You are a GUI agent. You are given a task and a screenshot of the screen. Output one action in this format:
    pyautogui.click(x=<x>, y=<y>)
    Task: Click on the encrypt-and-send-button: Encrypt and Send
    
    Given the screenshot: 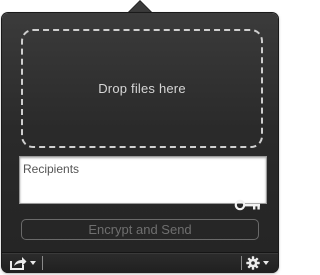 What is the action you would take?
    pyautogui.click(x=140, y=229)
    